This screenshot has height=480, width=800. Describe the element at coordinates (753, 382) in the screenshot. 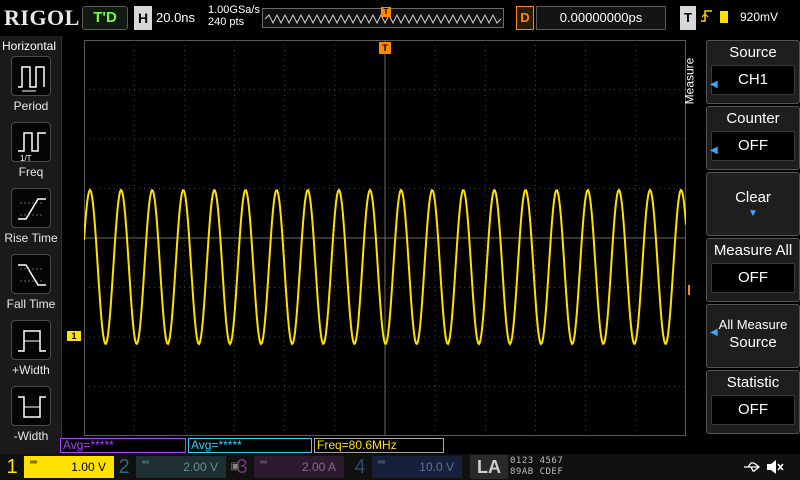

I see `menu-statistic-label: Statistic` at that location.